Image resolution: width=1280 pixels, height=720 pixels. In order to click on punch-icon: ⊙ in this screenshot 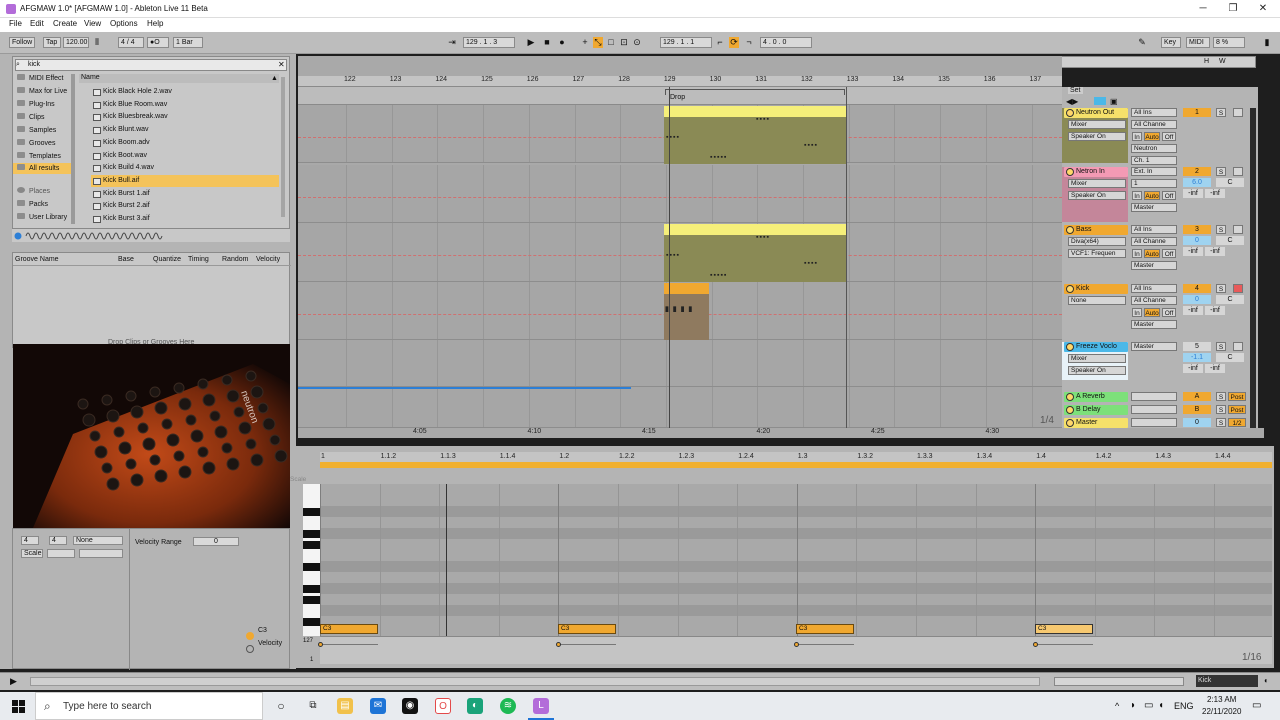, I will do `click(637, 42)`.